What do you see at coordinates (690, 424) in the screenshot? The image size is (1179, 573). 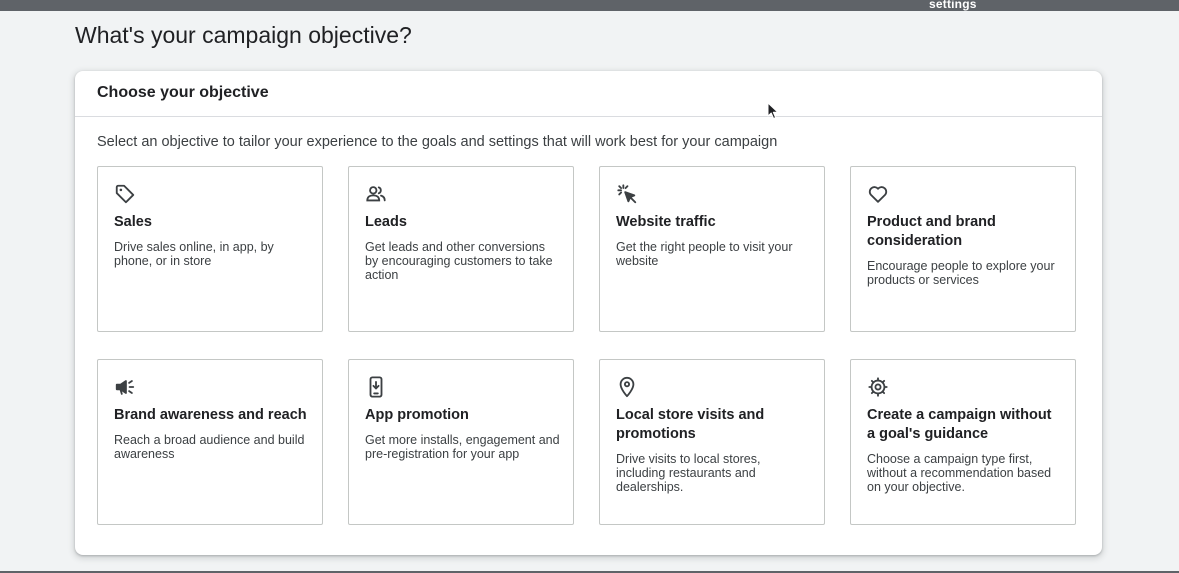 I see `objective-title: Local store visits and promotions` at bounding box center [690, 424].